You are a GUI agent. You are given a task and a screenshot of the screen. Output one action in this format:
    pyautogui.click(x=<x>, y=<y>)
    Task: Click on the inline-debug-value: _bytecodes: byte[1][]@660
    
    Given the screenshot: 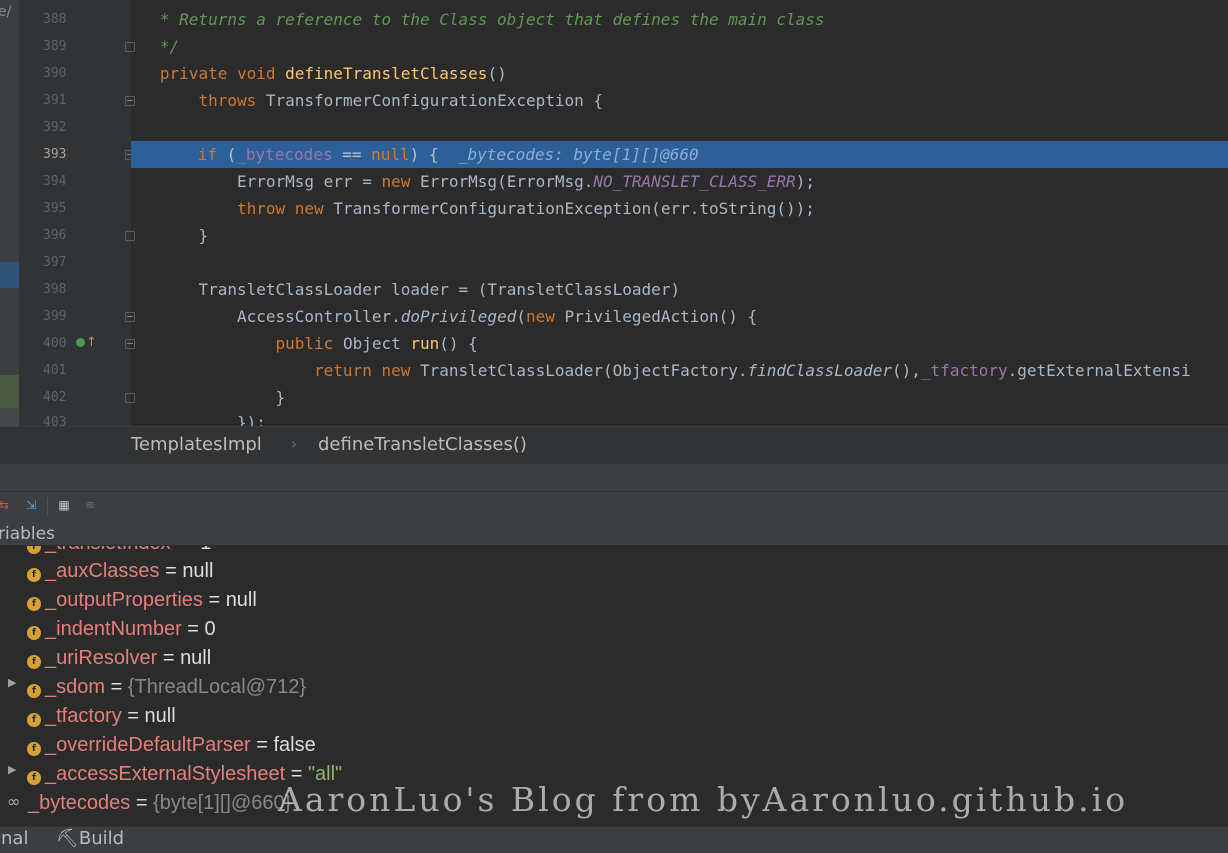 What is the action you would take?
    pyautogui.click(x=578, y=154)
    